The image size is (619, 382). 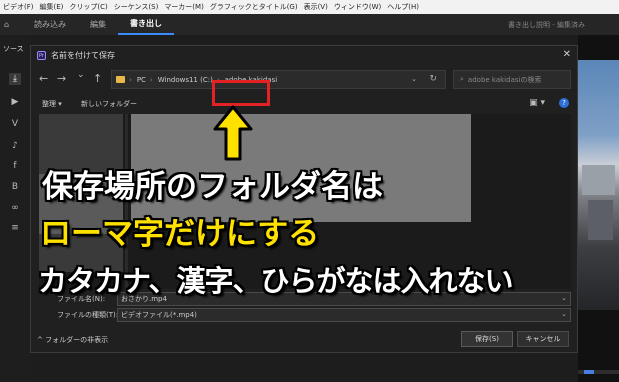 What do you see at coordinates (61, 78) in the screenshot?
I see `forward-arrow-icon: →` at bounding box center [61, 78].